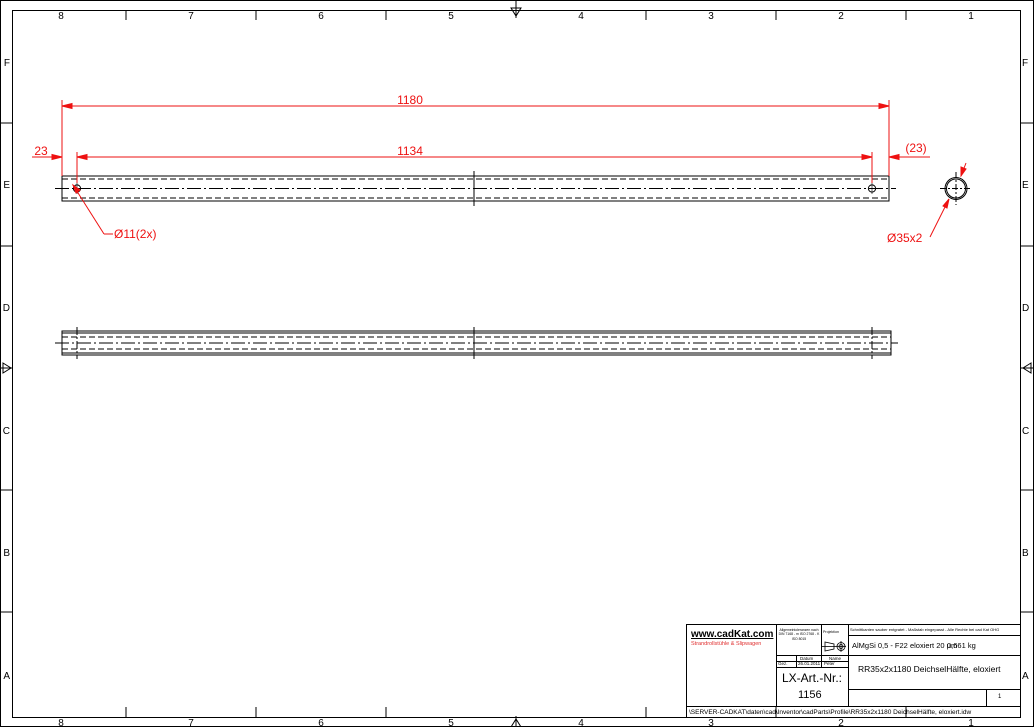  I want to click on projection-symbol-icon, so click(834, 646).